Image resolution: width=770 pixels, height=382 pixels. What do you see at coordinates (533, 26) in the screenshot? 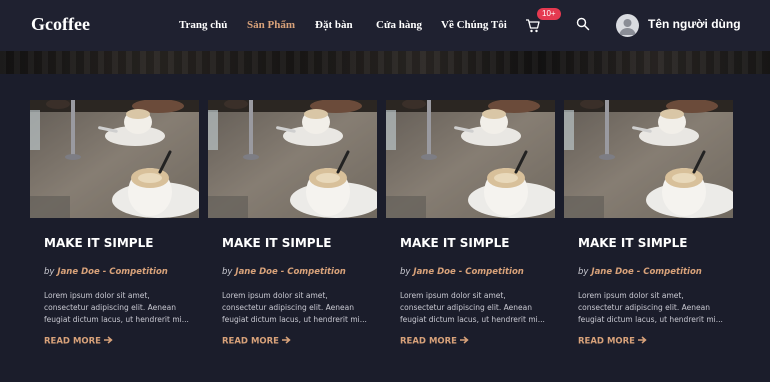
I see `cart-icon` at bounding box center [533, 26].